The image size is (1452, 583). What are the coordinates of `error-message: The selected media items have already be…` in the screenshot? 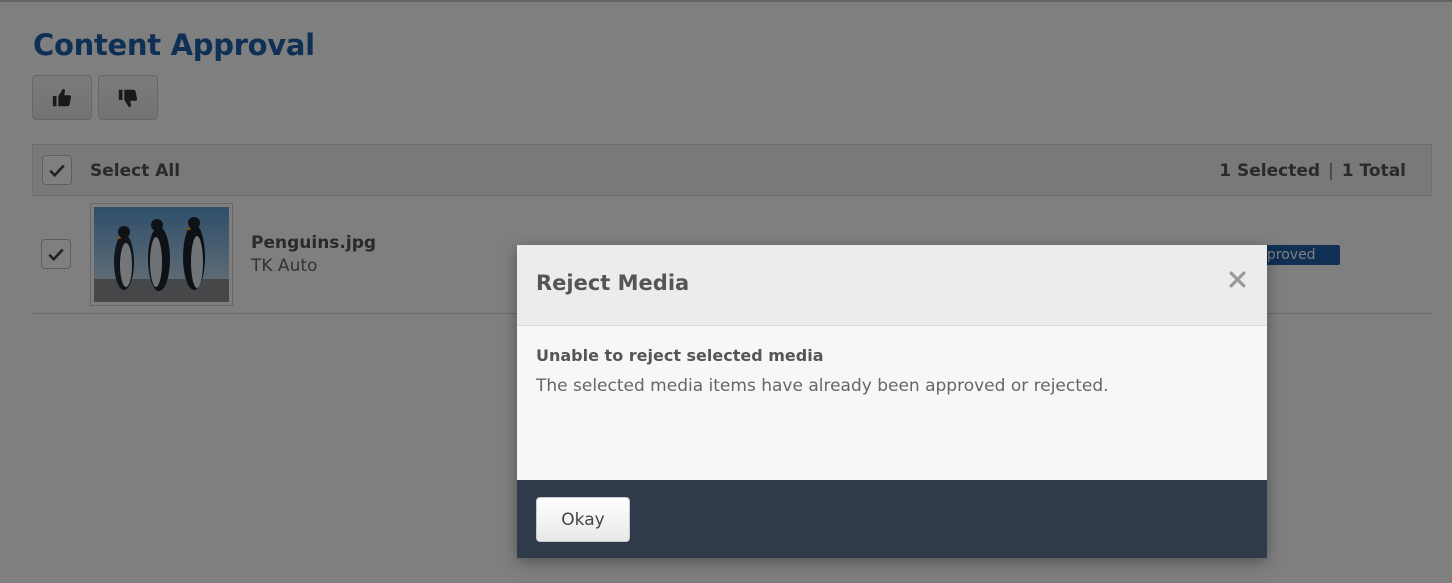 It's located at (822, 386).